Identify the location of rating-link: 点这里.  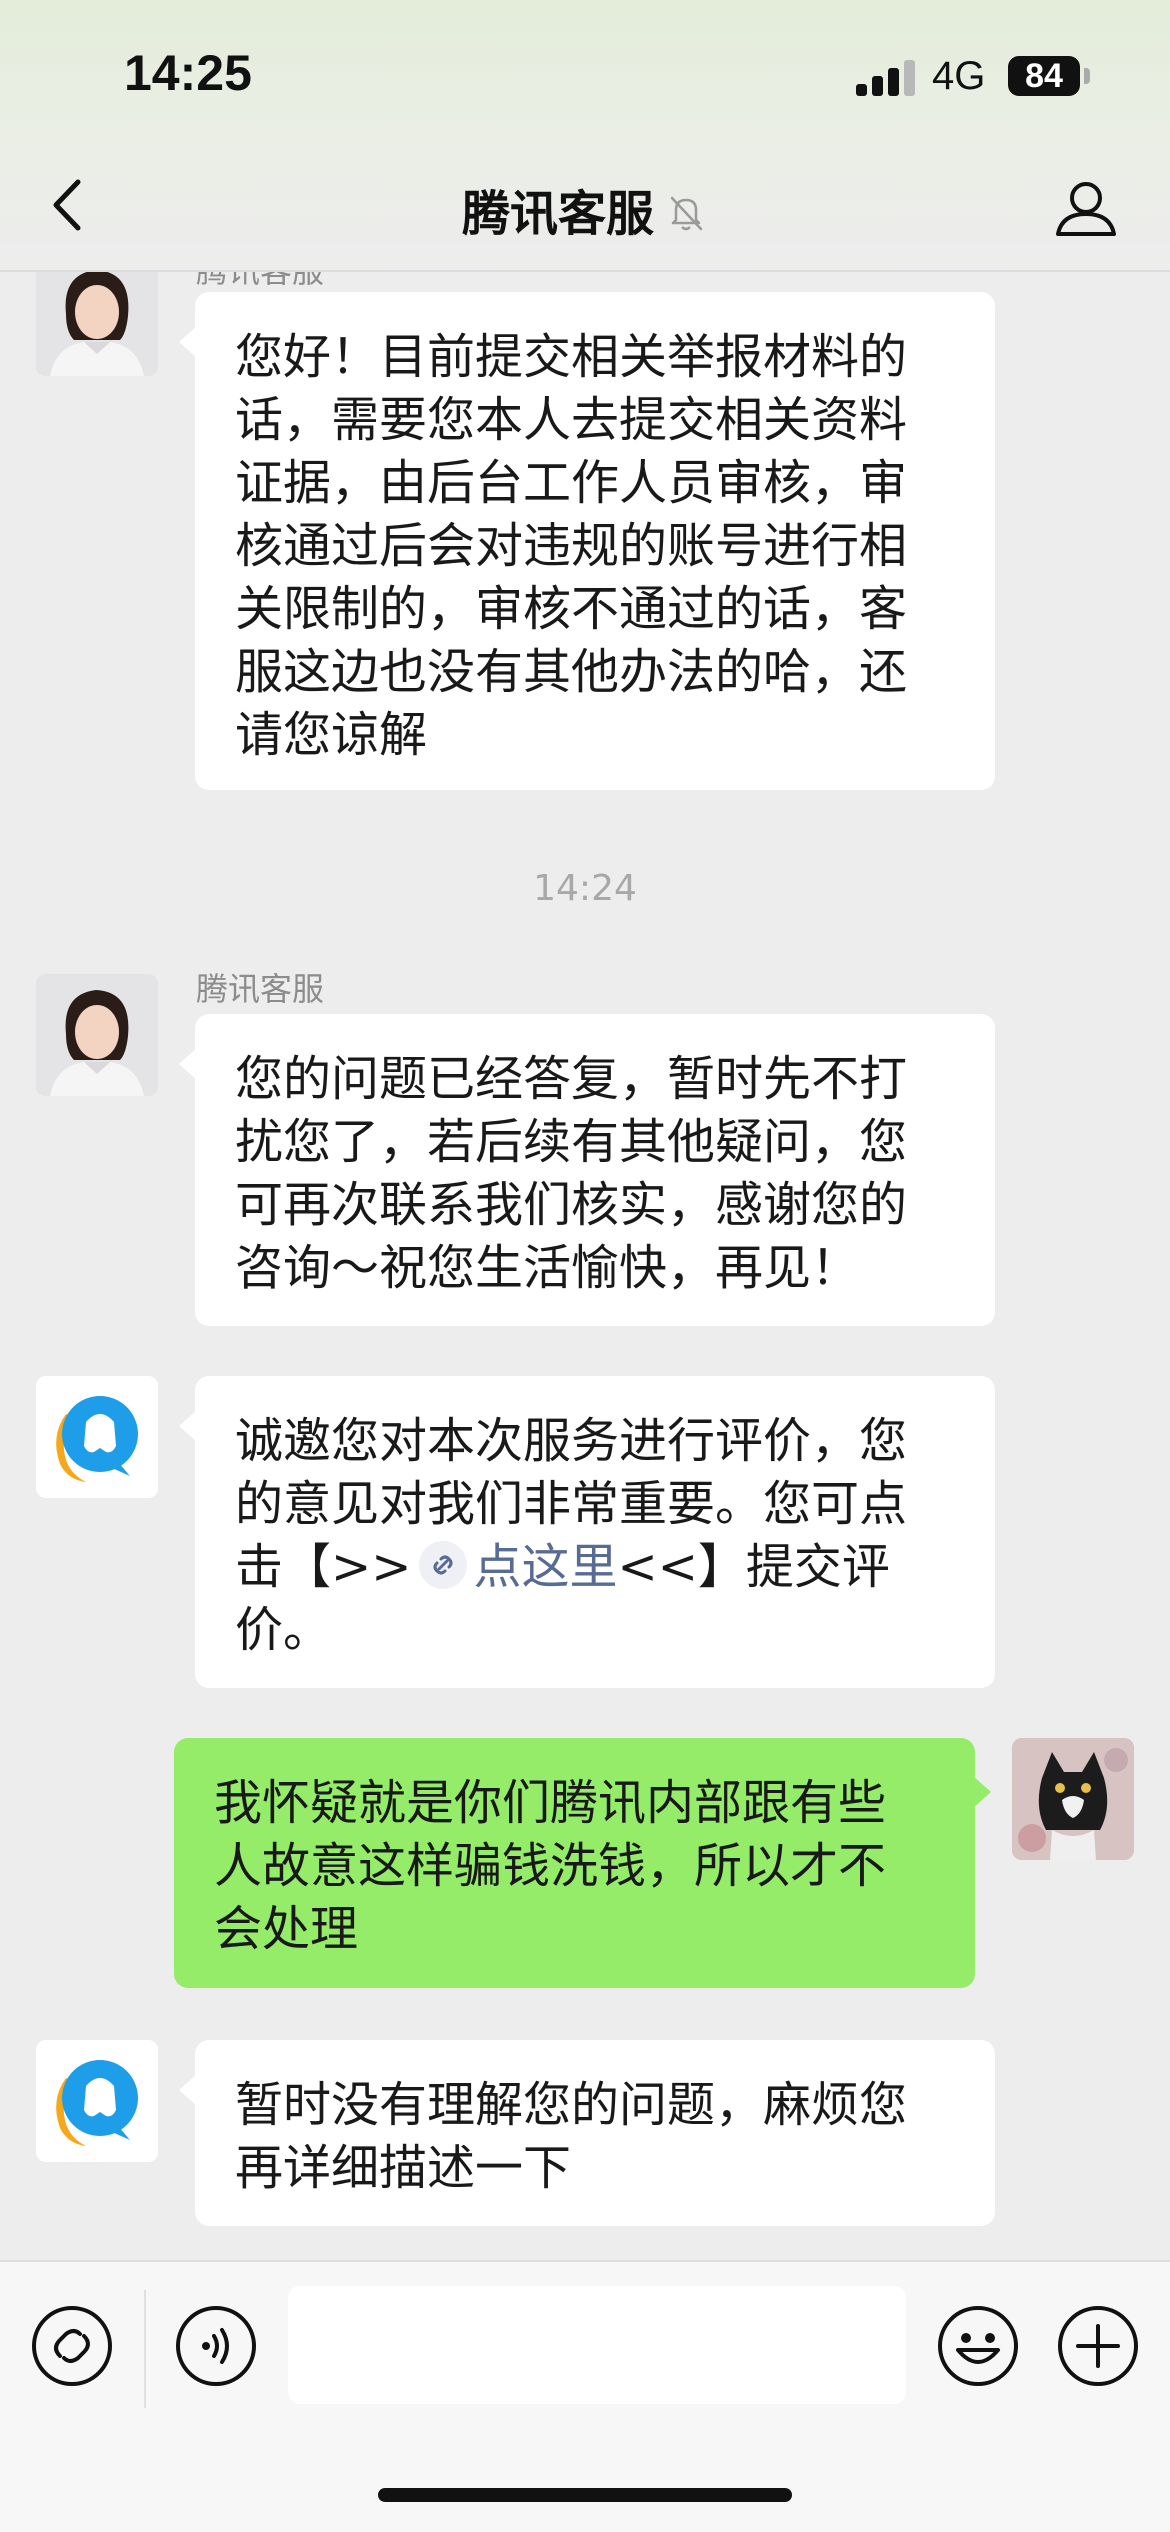
(545, 1567).